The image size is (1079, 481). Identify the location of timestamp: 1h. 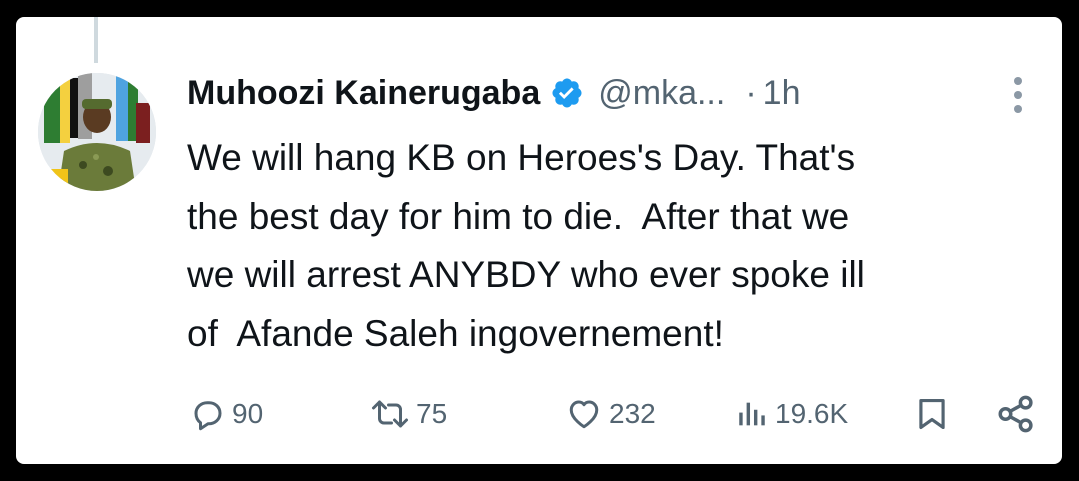
(782, 93).